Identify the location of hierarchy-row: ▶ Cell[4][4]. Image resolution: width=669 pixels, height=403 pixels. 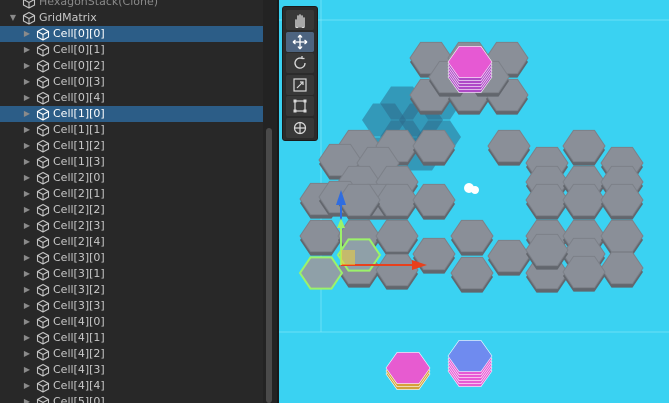
(131, 386).